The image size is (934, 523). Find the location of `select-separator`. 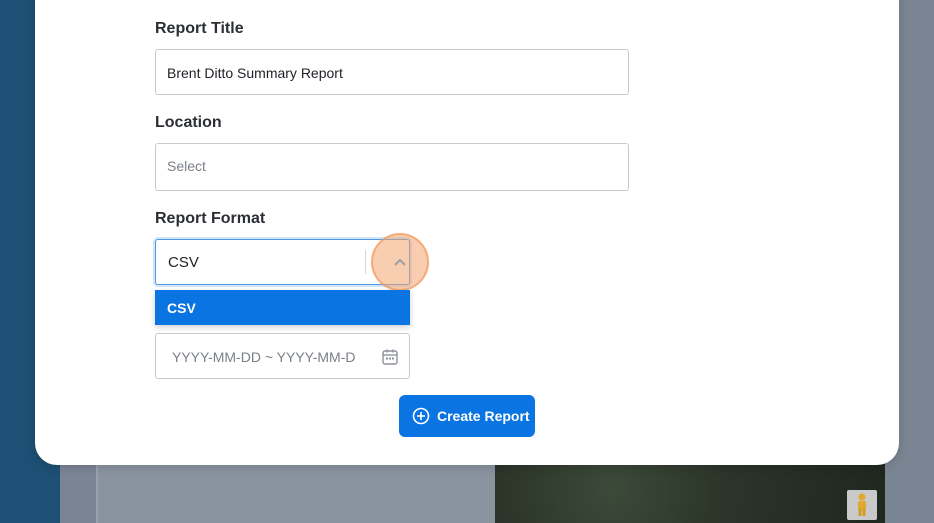

select-separator is located at coordinates (365, 262).